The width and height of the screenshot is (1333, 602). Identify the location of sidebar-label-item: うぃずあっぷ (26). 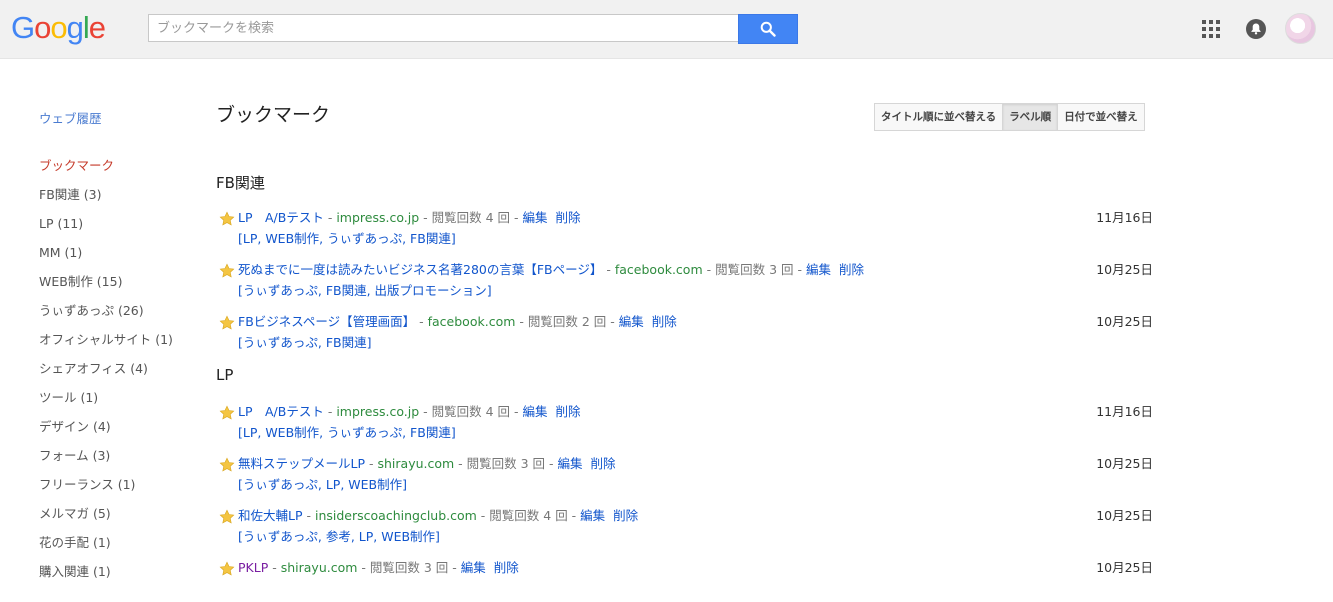
(91, 311).